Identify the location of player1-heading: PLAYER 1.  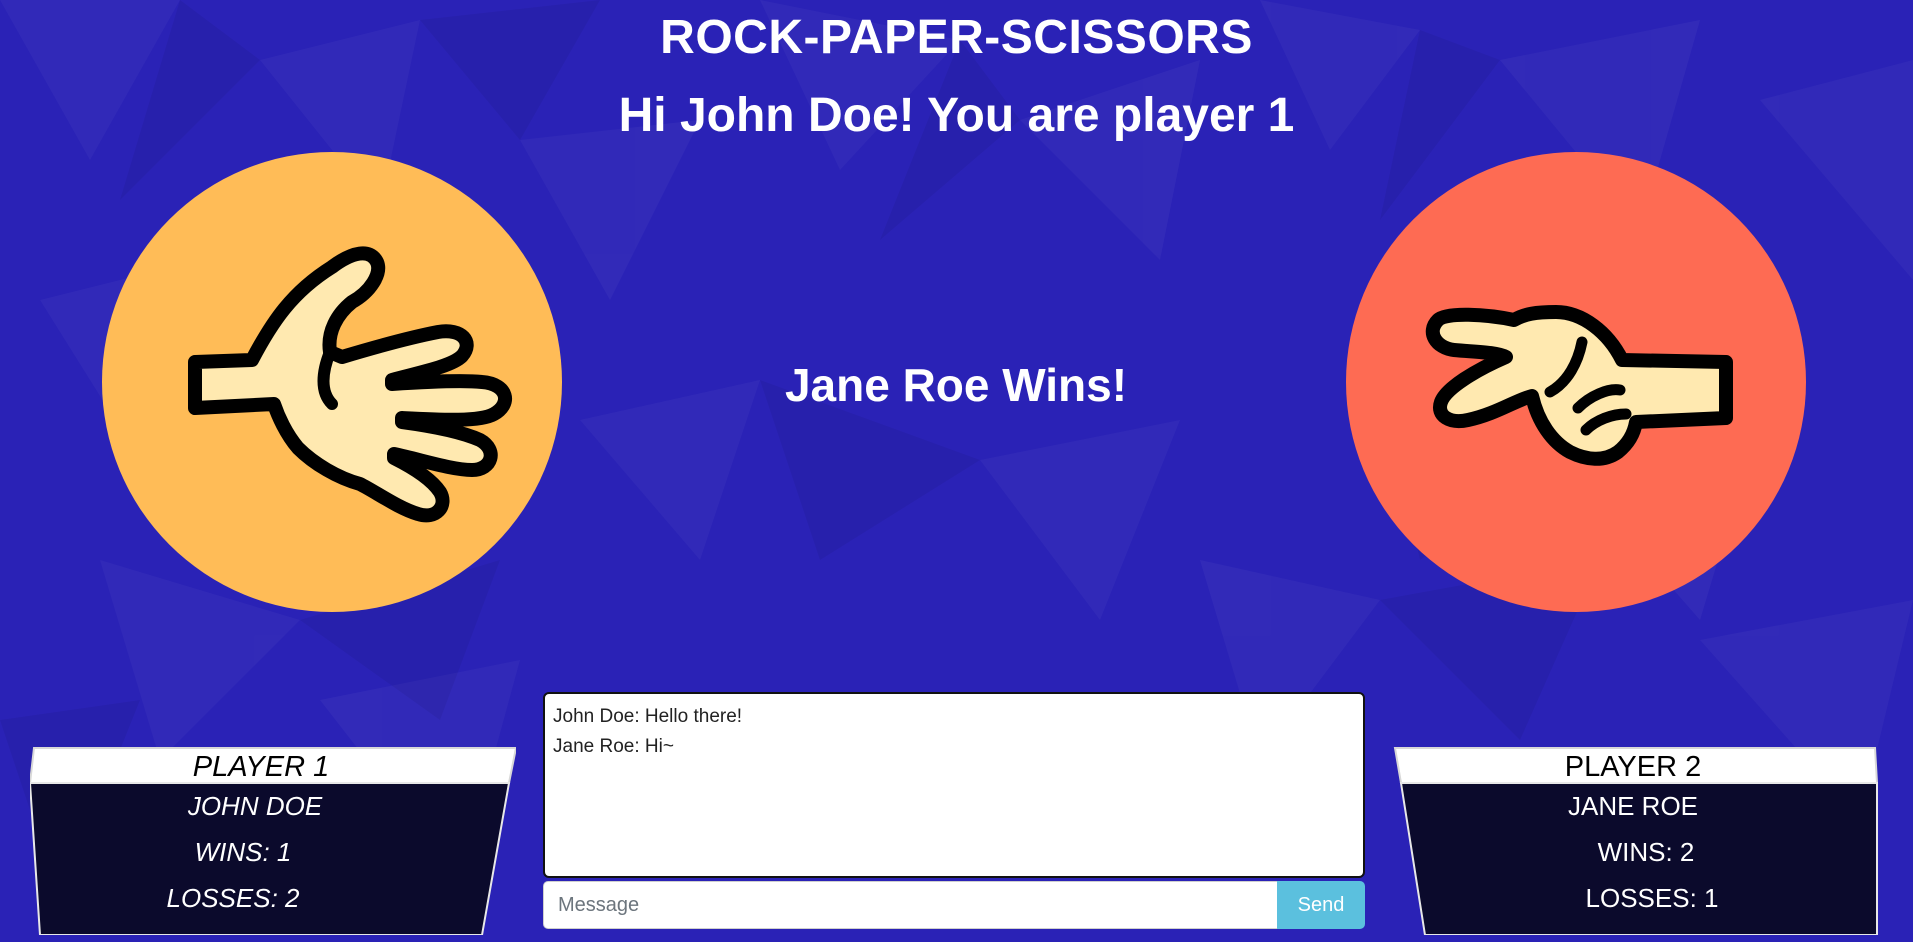
(261, 767).